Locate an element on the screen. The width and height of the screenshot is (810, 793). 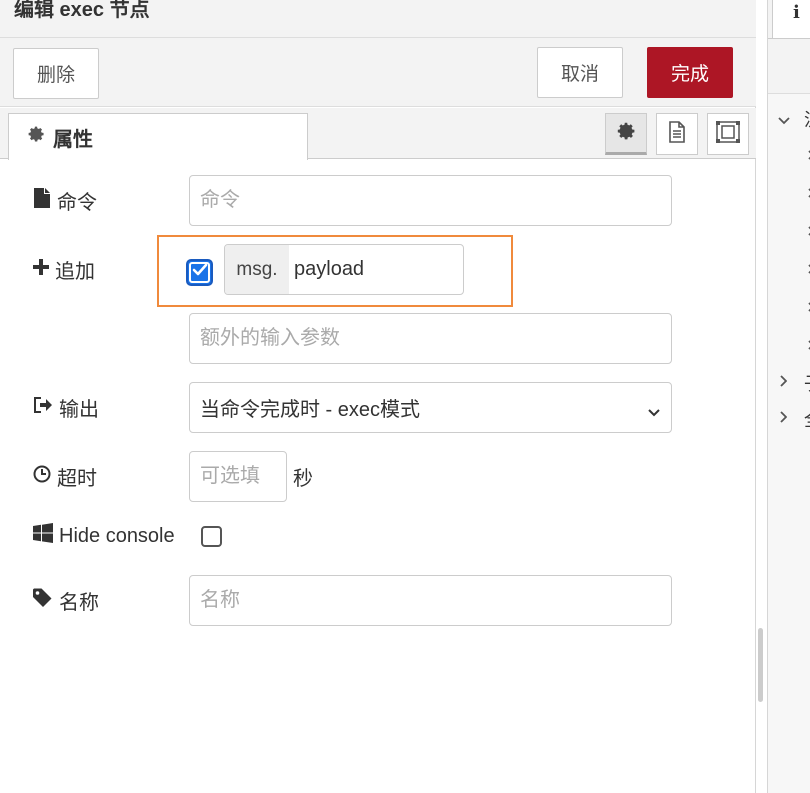
document-icon is located at coordinates (677, 134).